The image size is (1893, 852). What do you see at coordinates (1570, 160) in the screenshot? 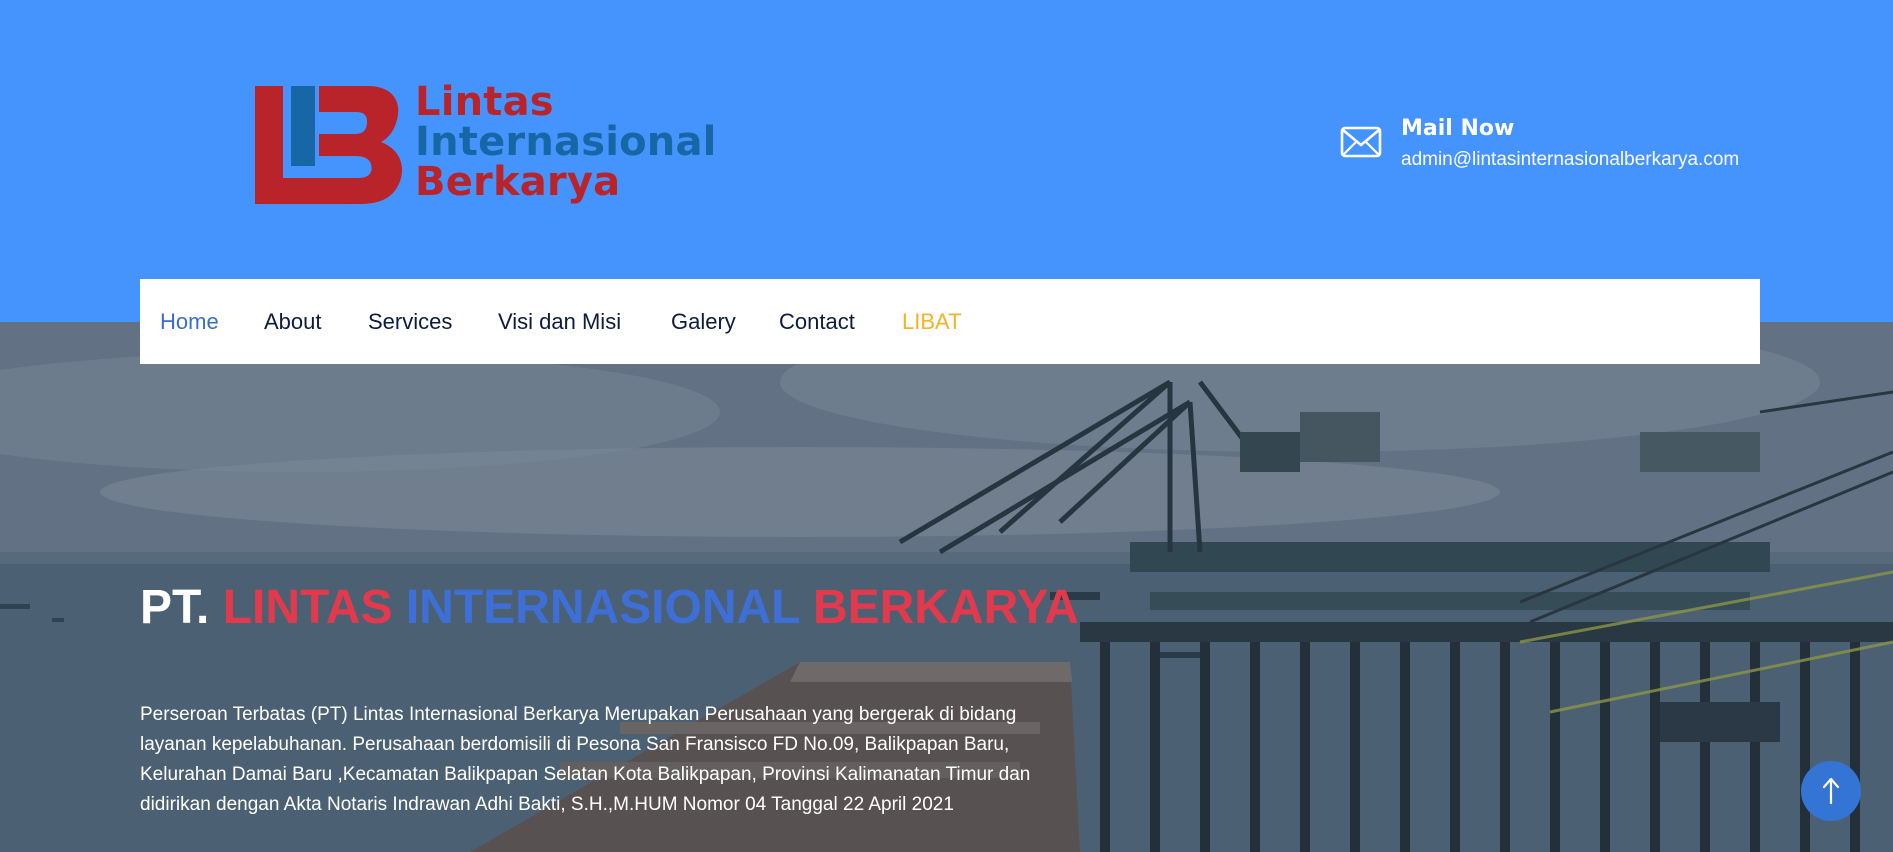
I see `mail-address-link: admin@lintasinternasionalberkarya.com` at bounding box center [1570, 160].